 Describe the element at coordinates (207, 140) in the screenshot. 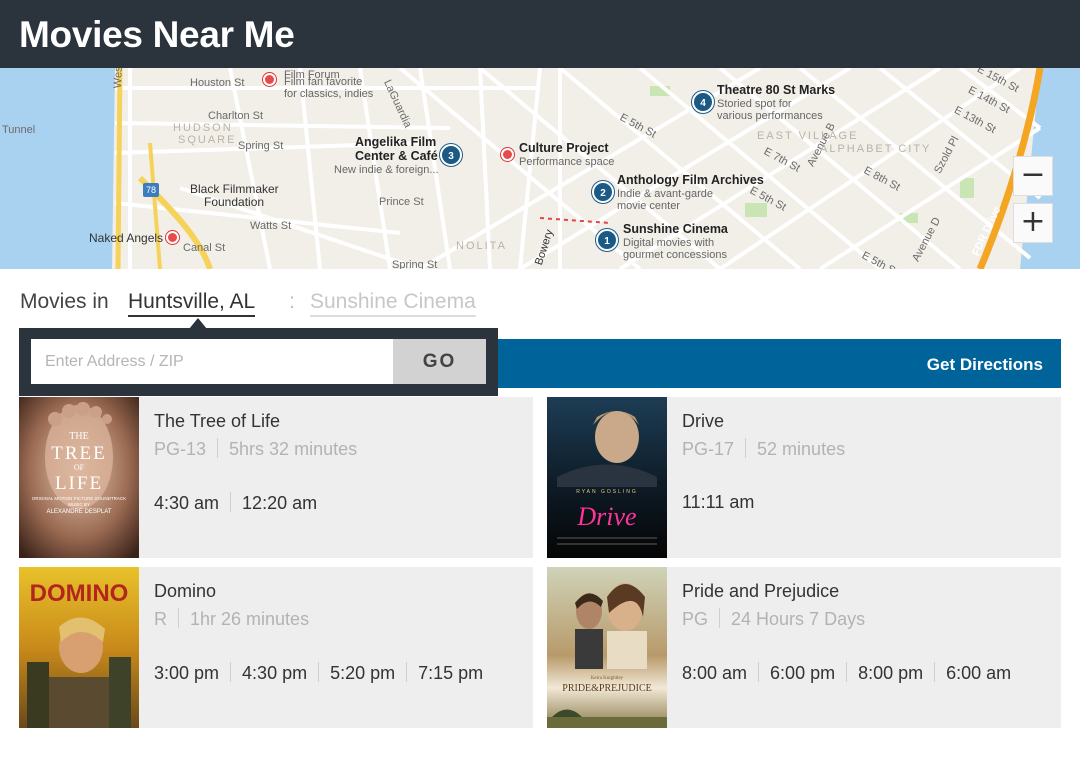

I see `district-label: SQUARE` at that location.